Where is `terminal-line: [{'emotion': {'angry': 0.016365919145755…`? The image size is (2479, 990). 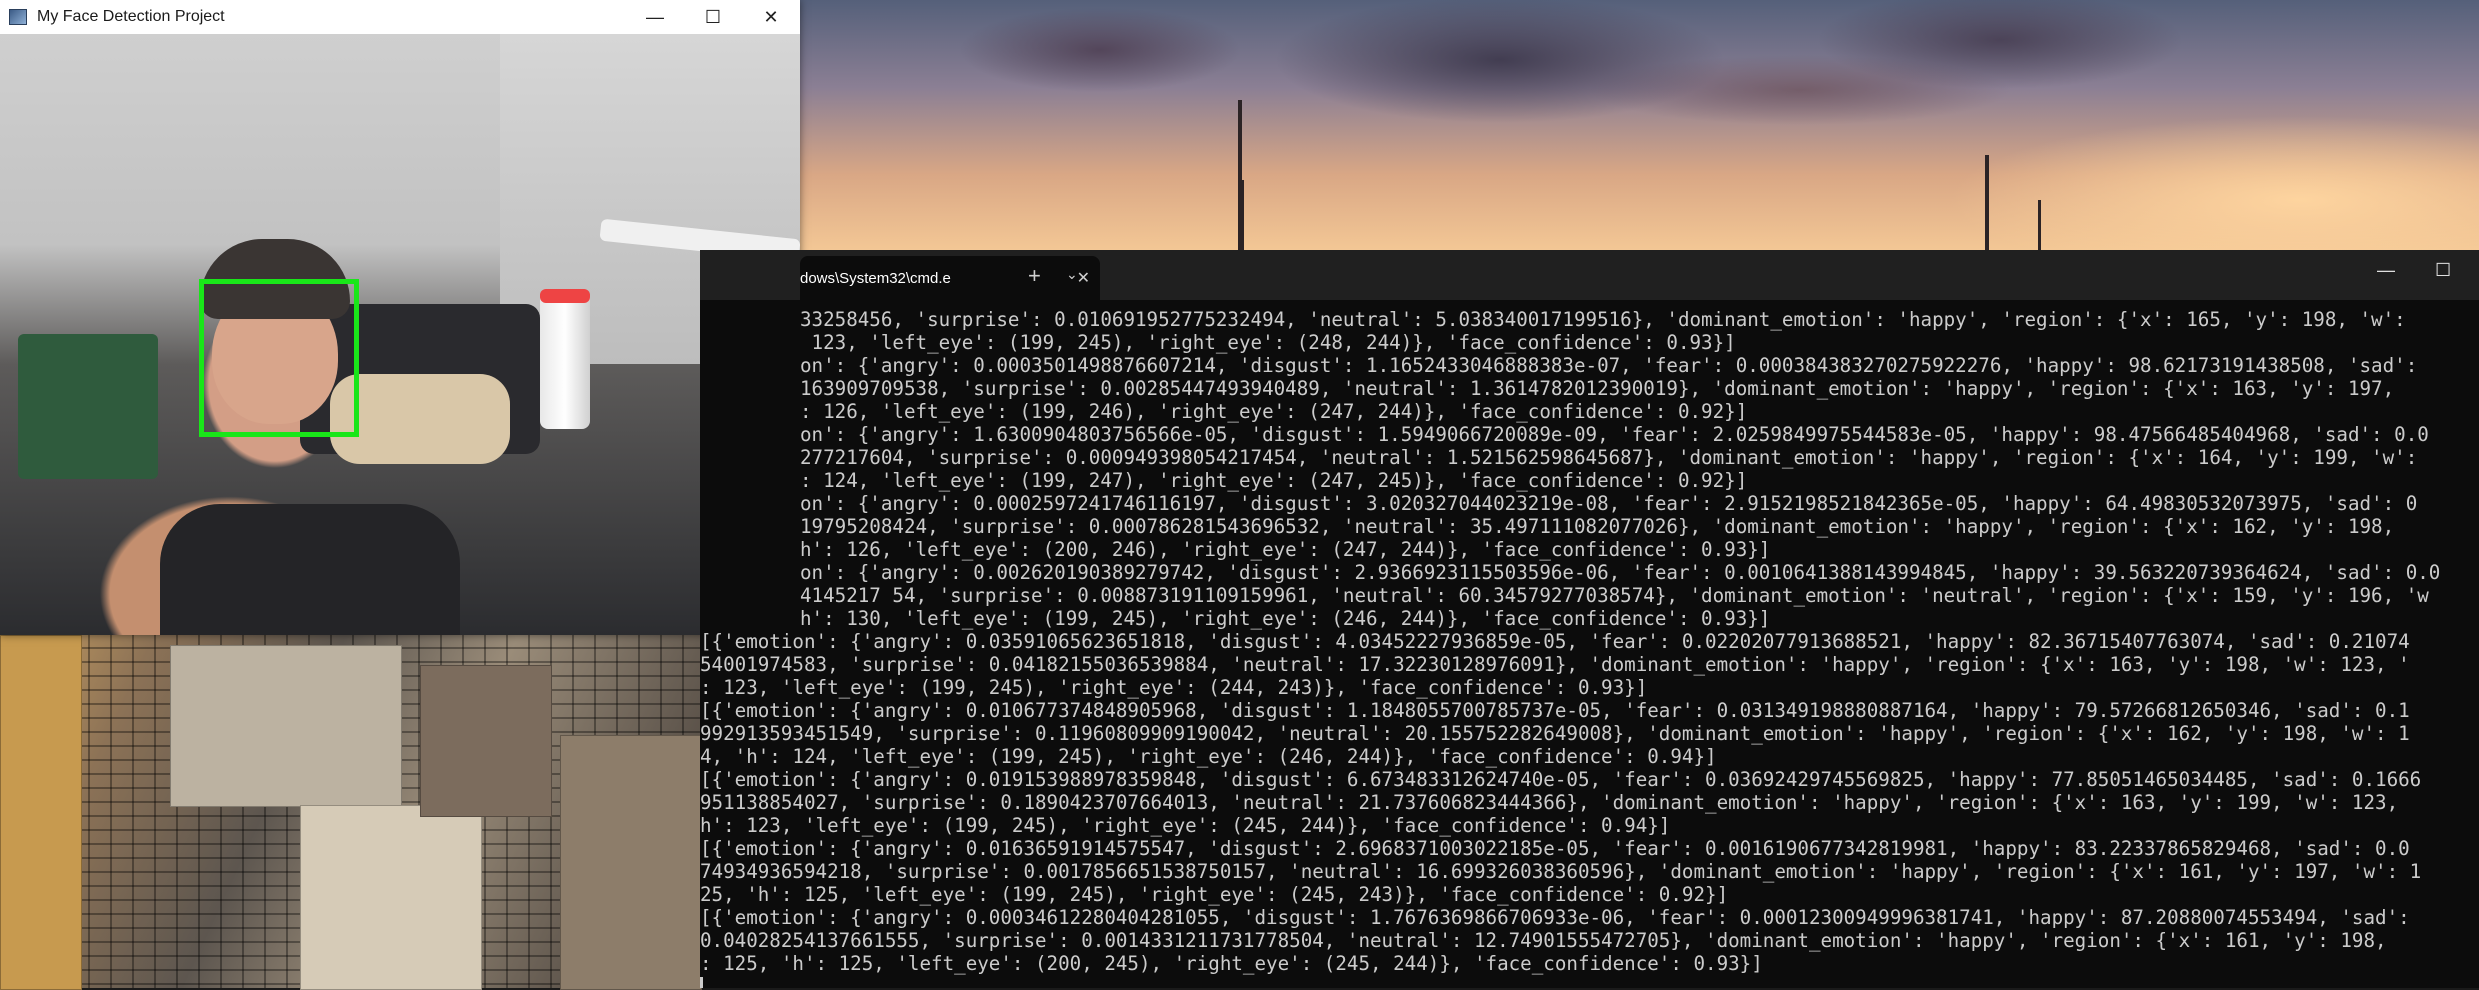
terminal-line: [{'emotion': {'angry': 0.016365919145755… is located at coordinates (1555, 848).